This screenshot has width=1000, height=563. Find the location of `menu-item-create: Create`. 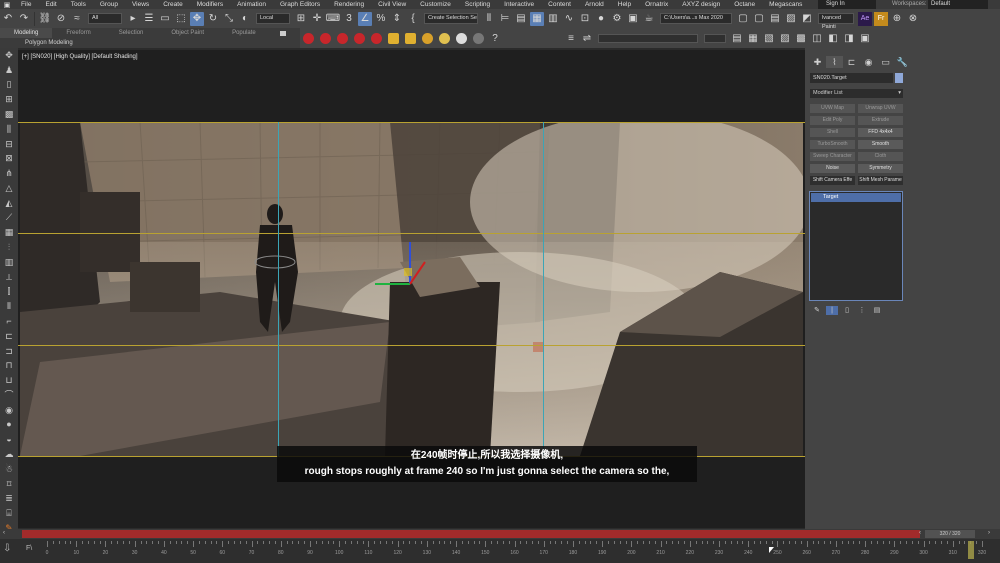

menu-item-create: Create is located at coordinates (173, 4).